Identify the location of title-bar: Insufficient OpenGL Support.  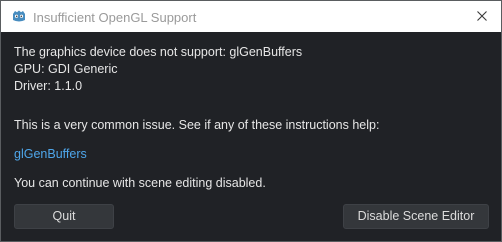
(251, 16).